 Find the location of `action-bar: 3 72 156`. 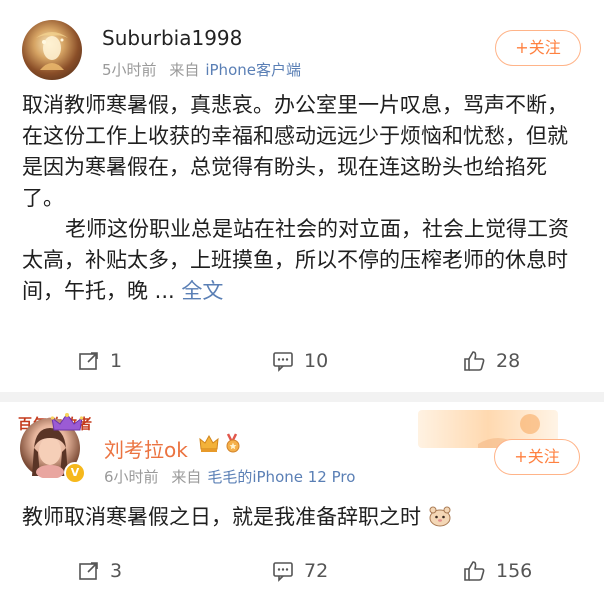

action-bar: 3 72 156 is located at coordinates (302, 573).